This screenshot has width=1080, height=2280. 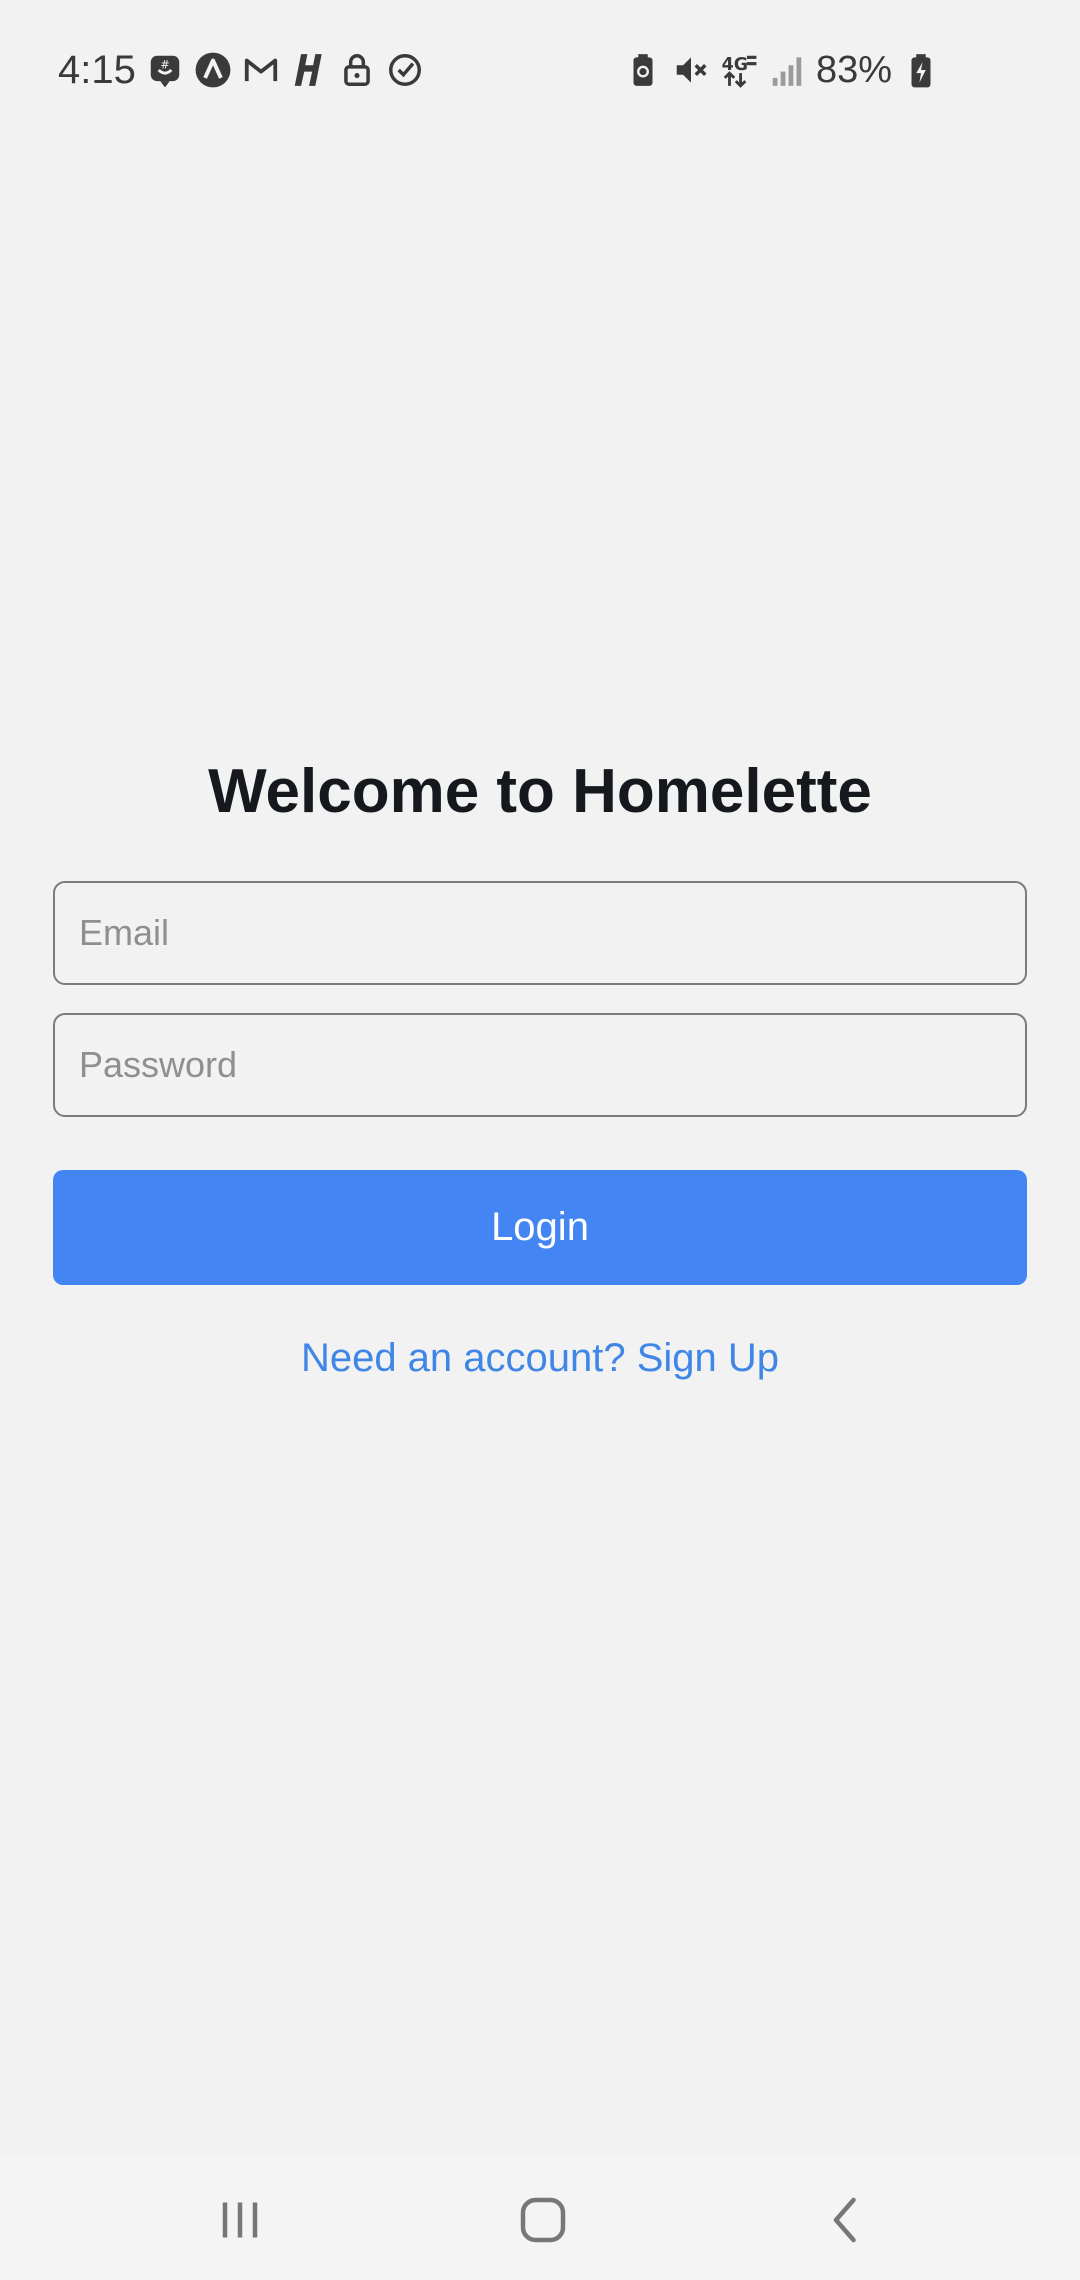 What do you see at coordinates (261, 70) in the screenshot?
I see `gmail-icon` at bounding box center [261, 70].